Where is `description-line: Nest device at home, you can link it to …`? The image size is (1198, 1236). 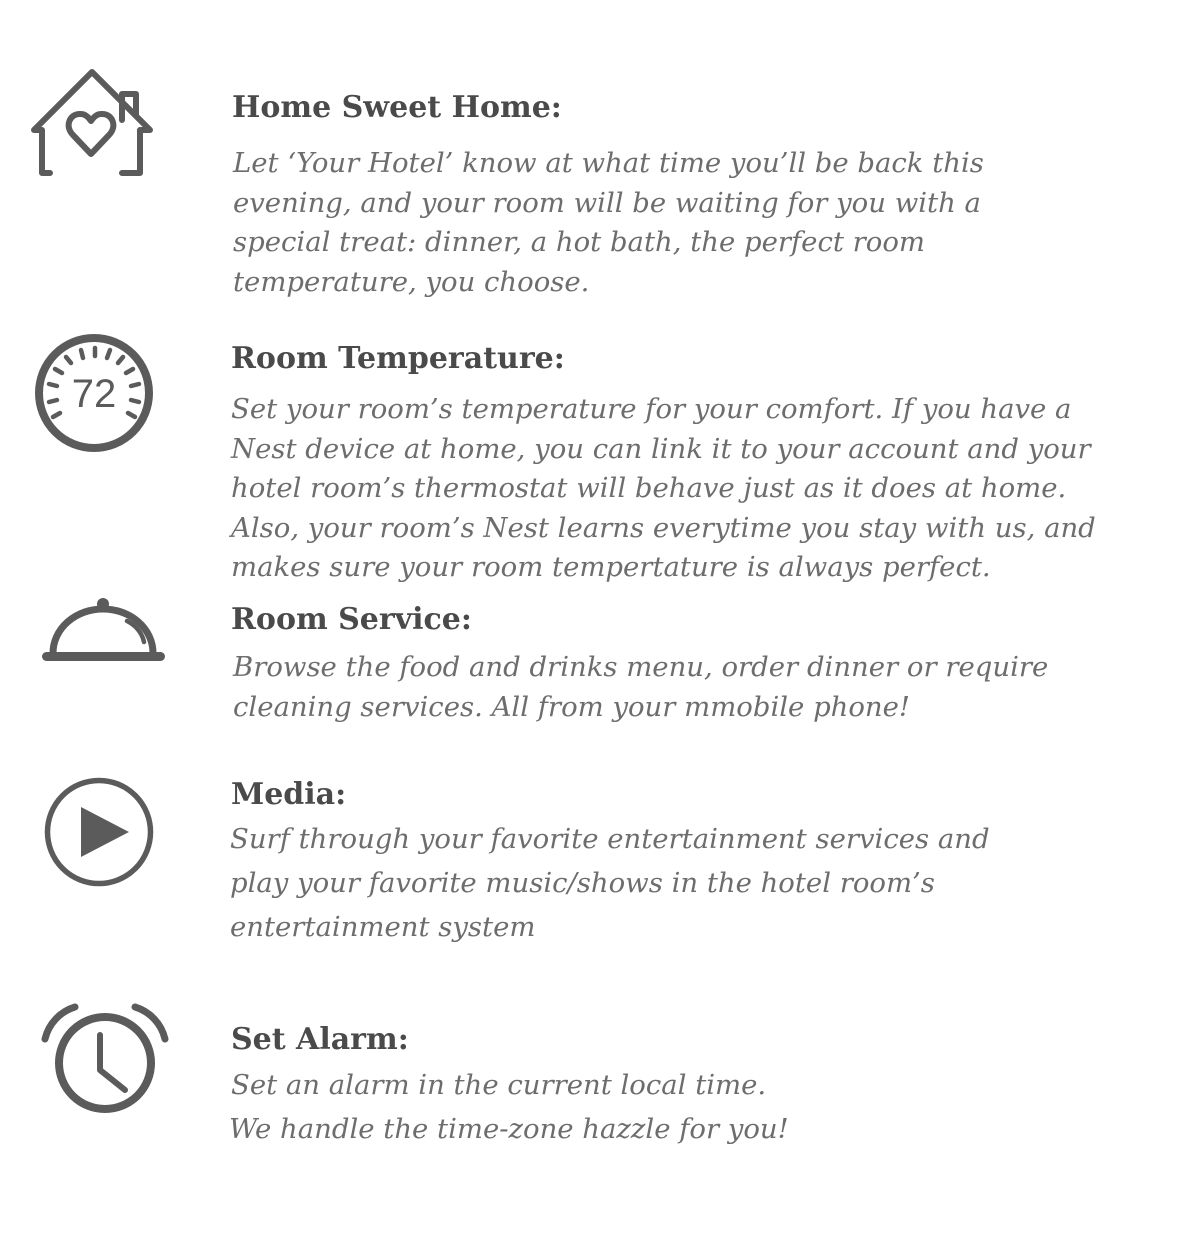
description-line: Nest device at home, you can link it to … is located at coordinates (661, 448).